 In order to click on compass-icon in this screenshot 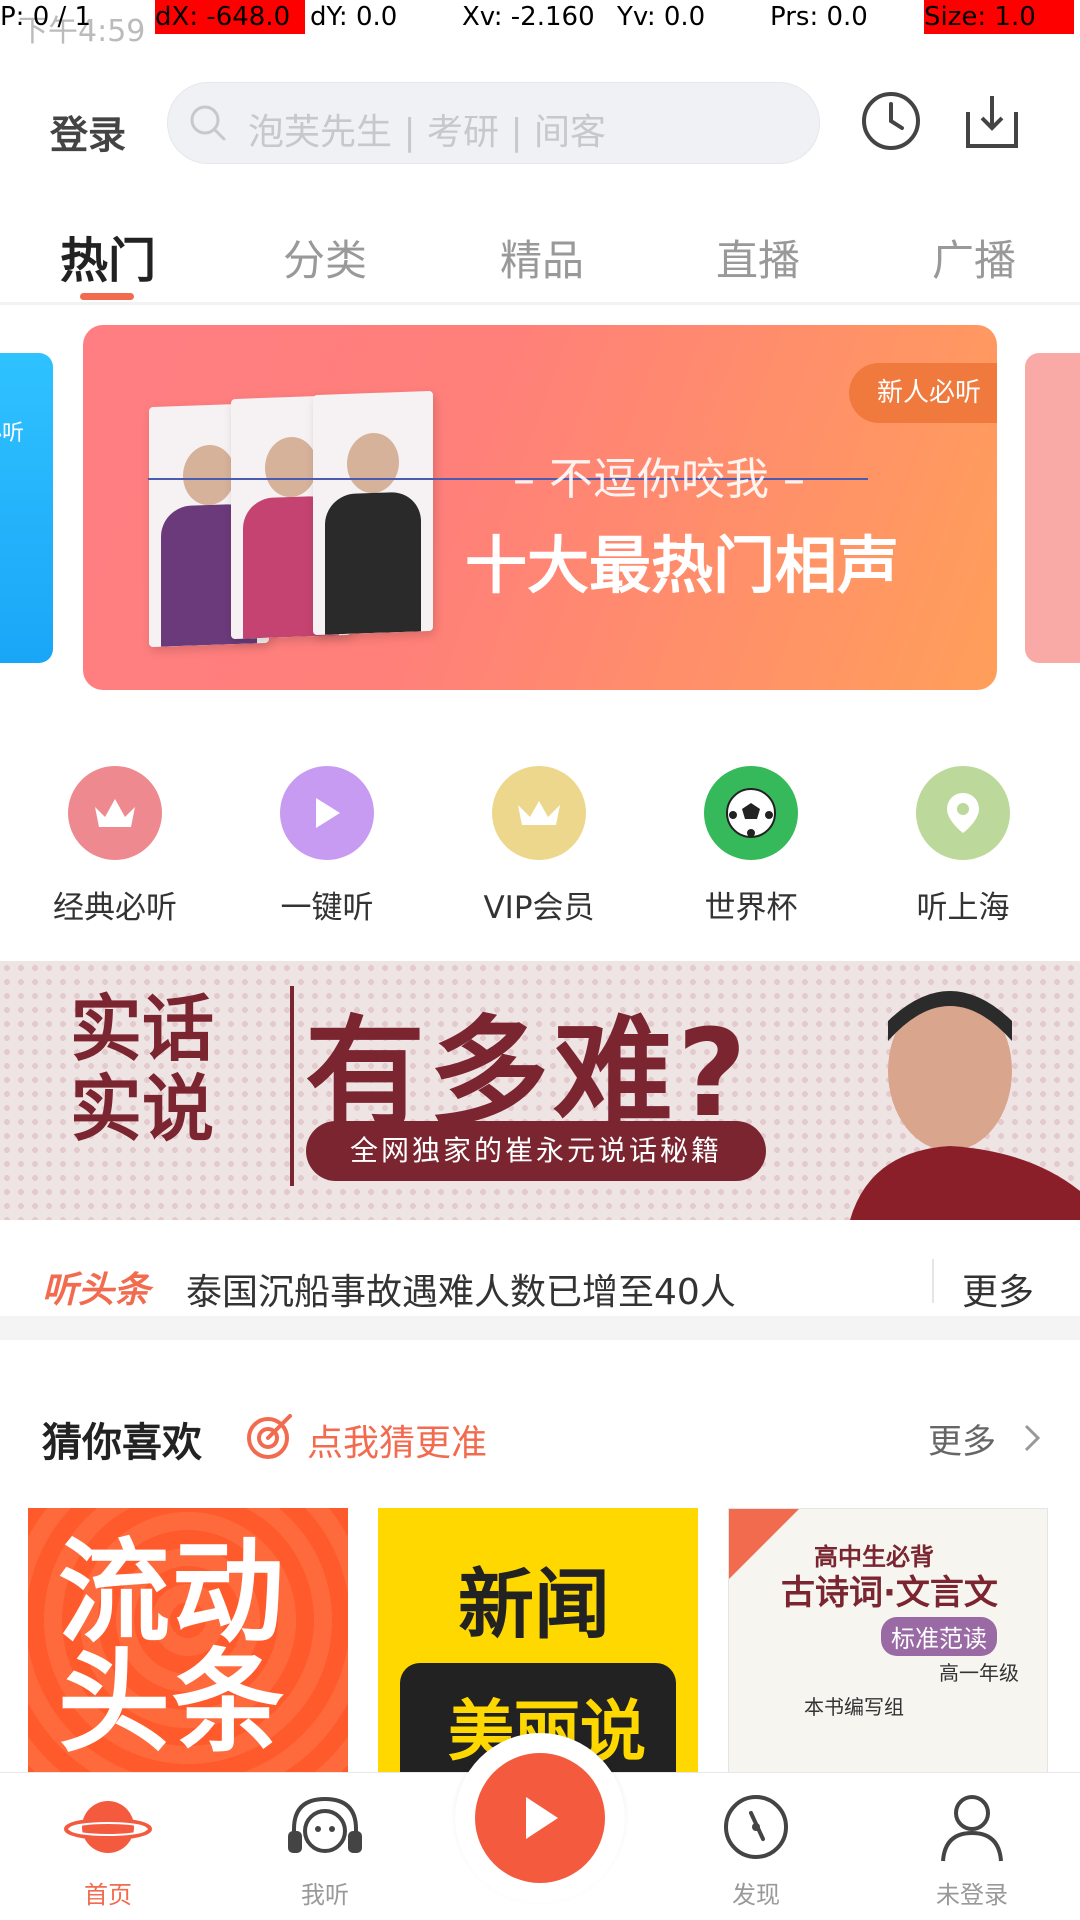, I will do `click(756, 1827)`.